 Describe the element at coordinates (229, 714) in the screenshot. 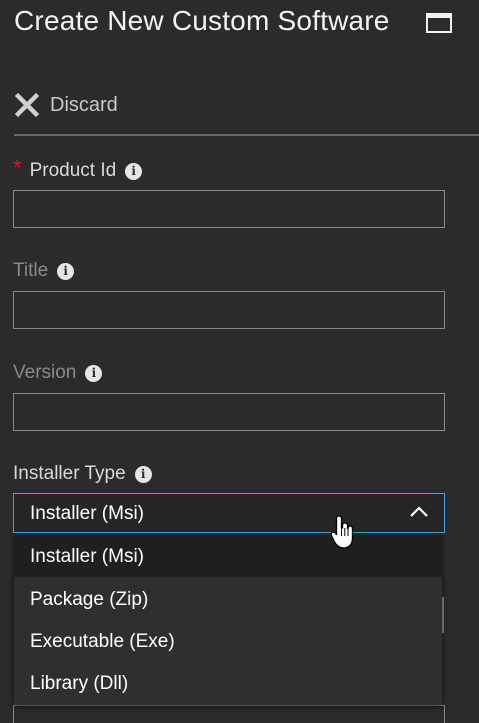

I see `obscured-field` at that location.